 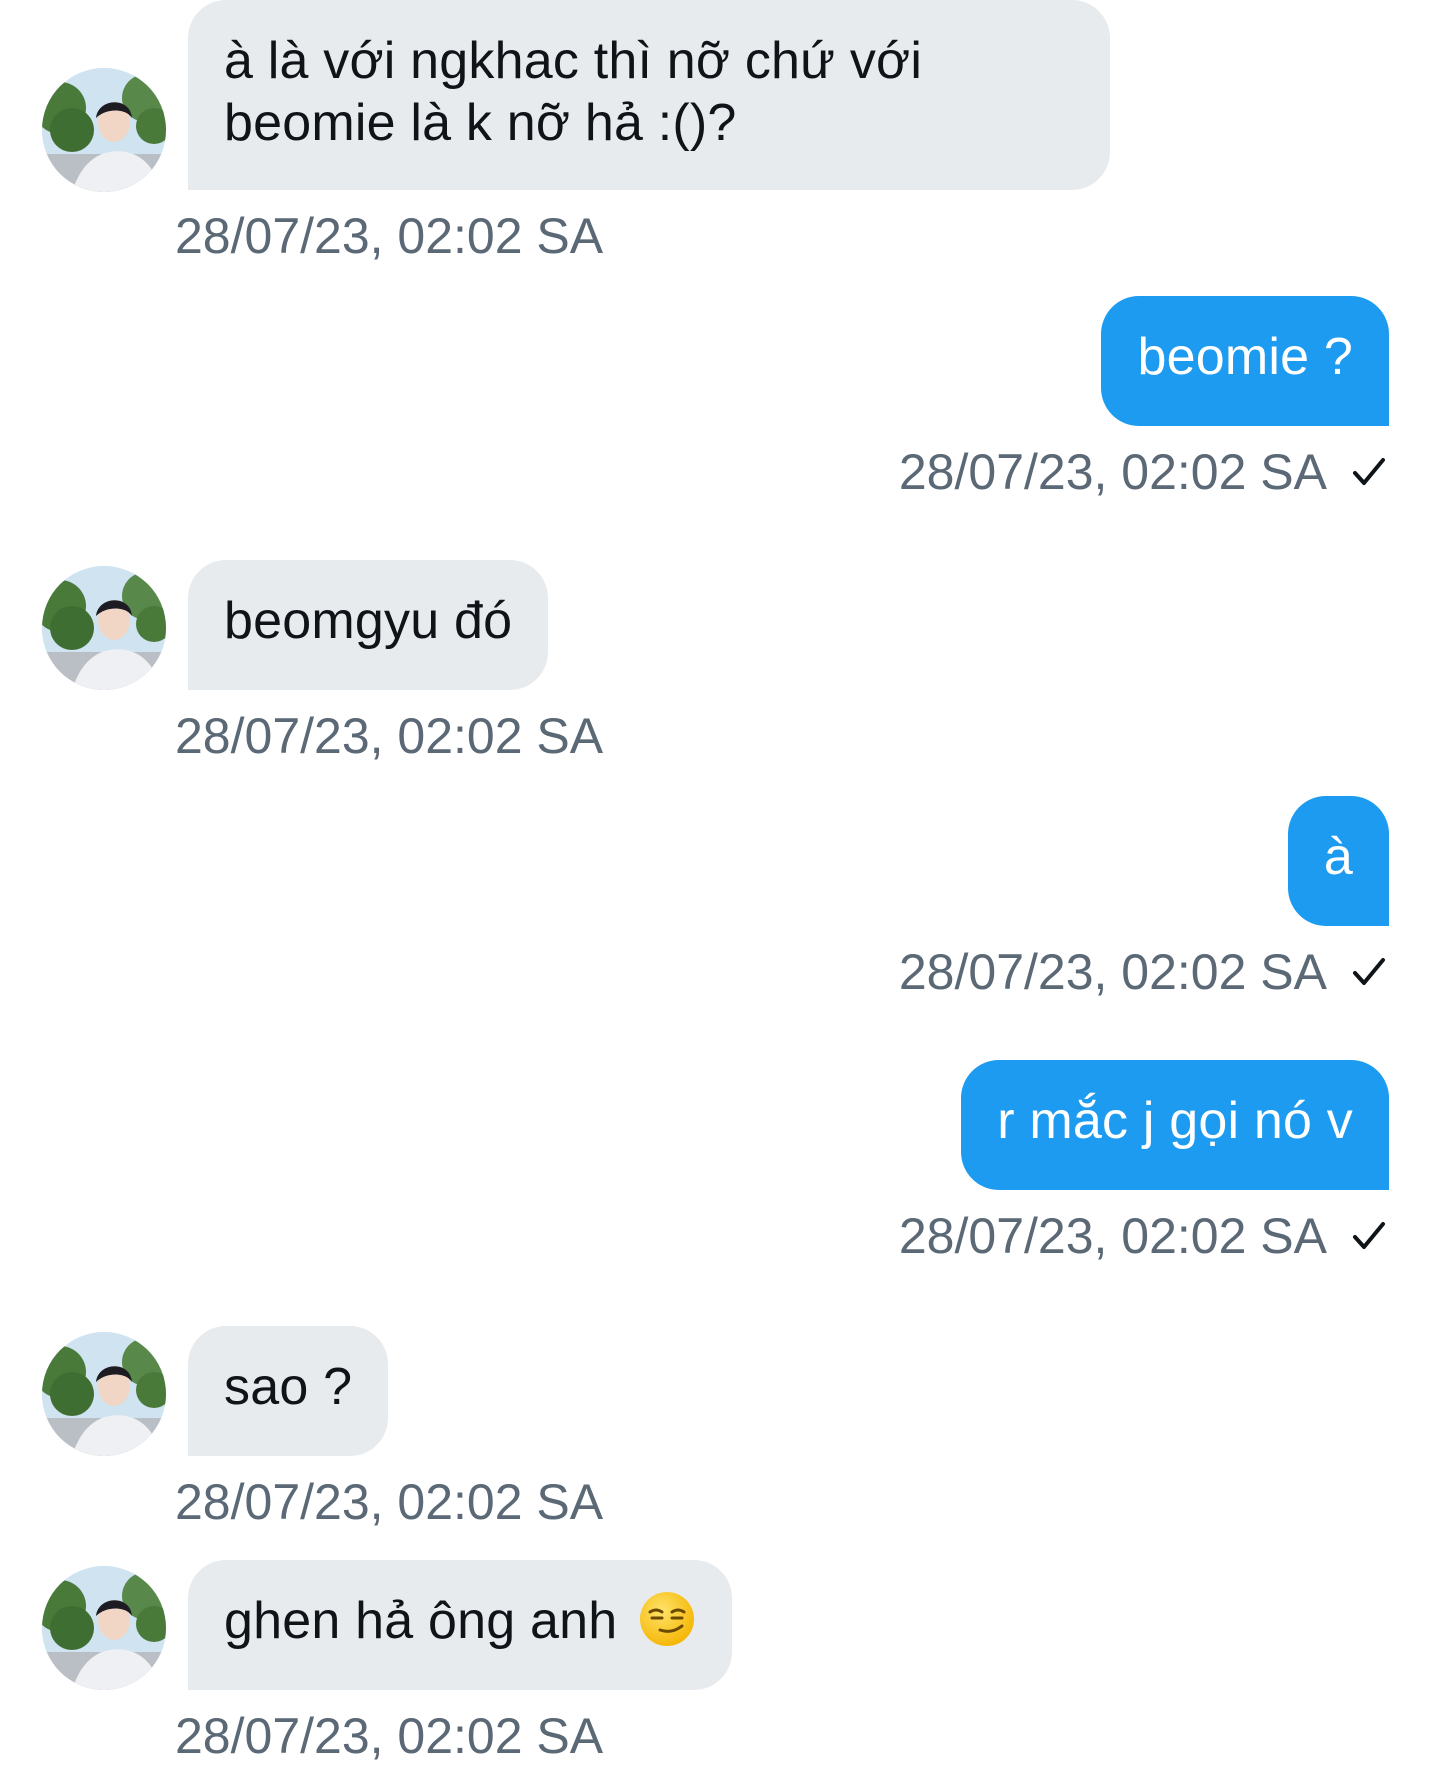 I want to click on message-text: à, so click(x=1338, y=857).